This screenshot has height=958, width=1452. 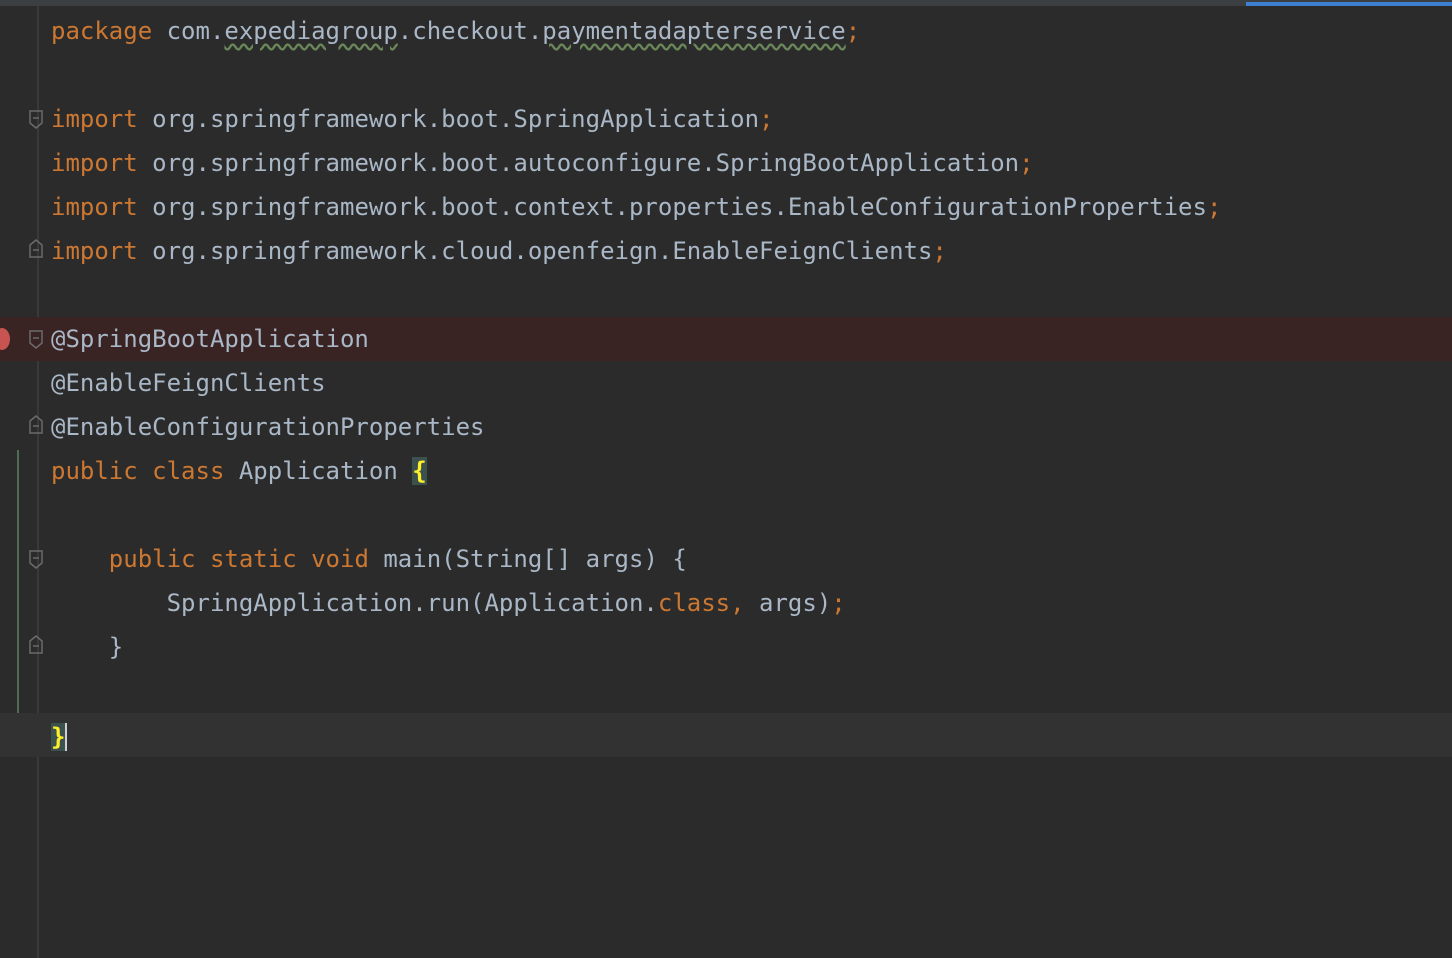 I want to click on code-line-annotation: @EnableFeignClients, so click(x=726, y=383).